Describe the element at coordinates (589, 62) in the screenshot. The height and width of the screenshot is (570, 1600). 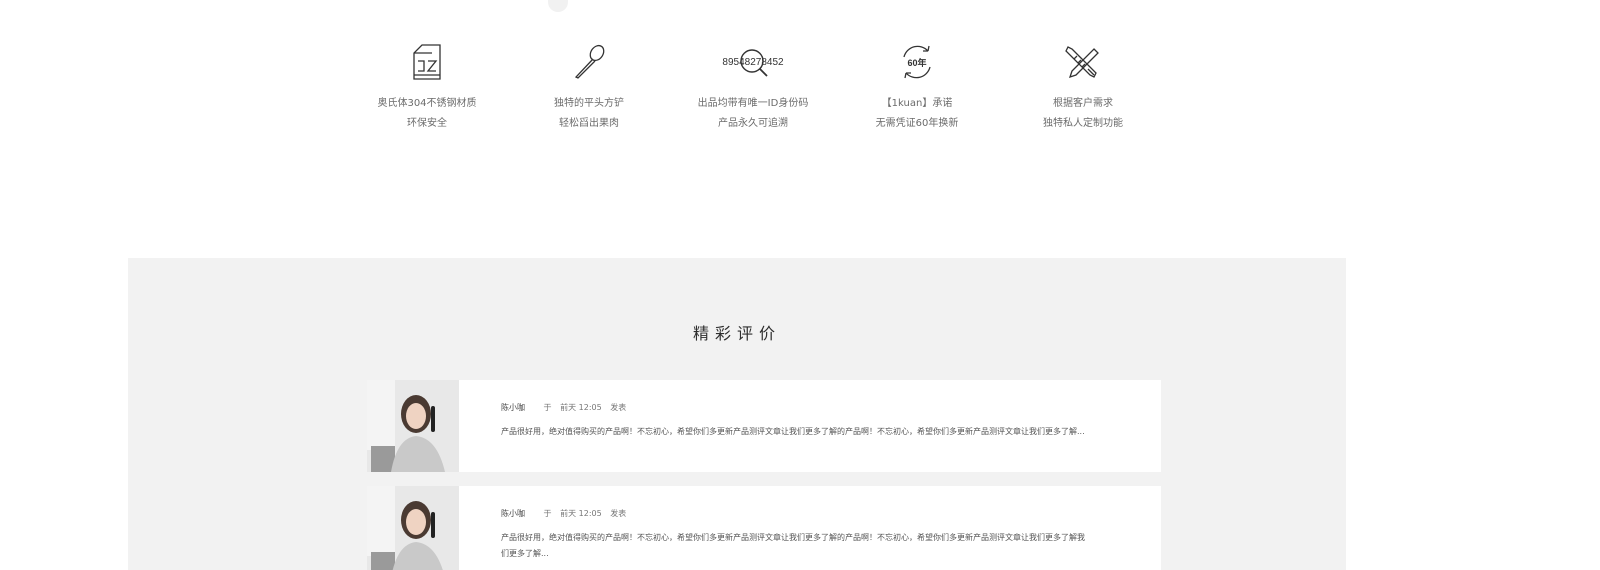
I see `spatula-icon` at that location.